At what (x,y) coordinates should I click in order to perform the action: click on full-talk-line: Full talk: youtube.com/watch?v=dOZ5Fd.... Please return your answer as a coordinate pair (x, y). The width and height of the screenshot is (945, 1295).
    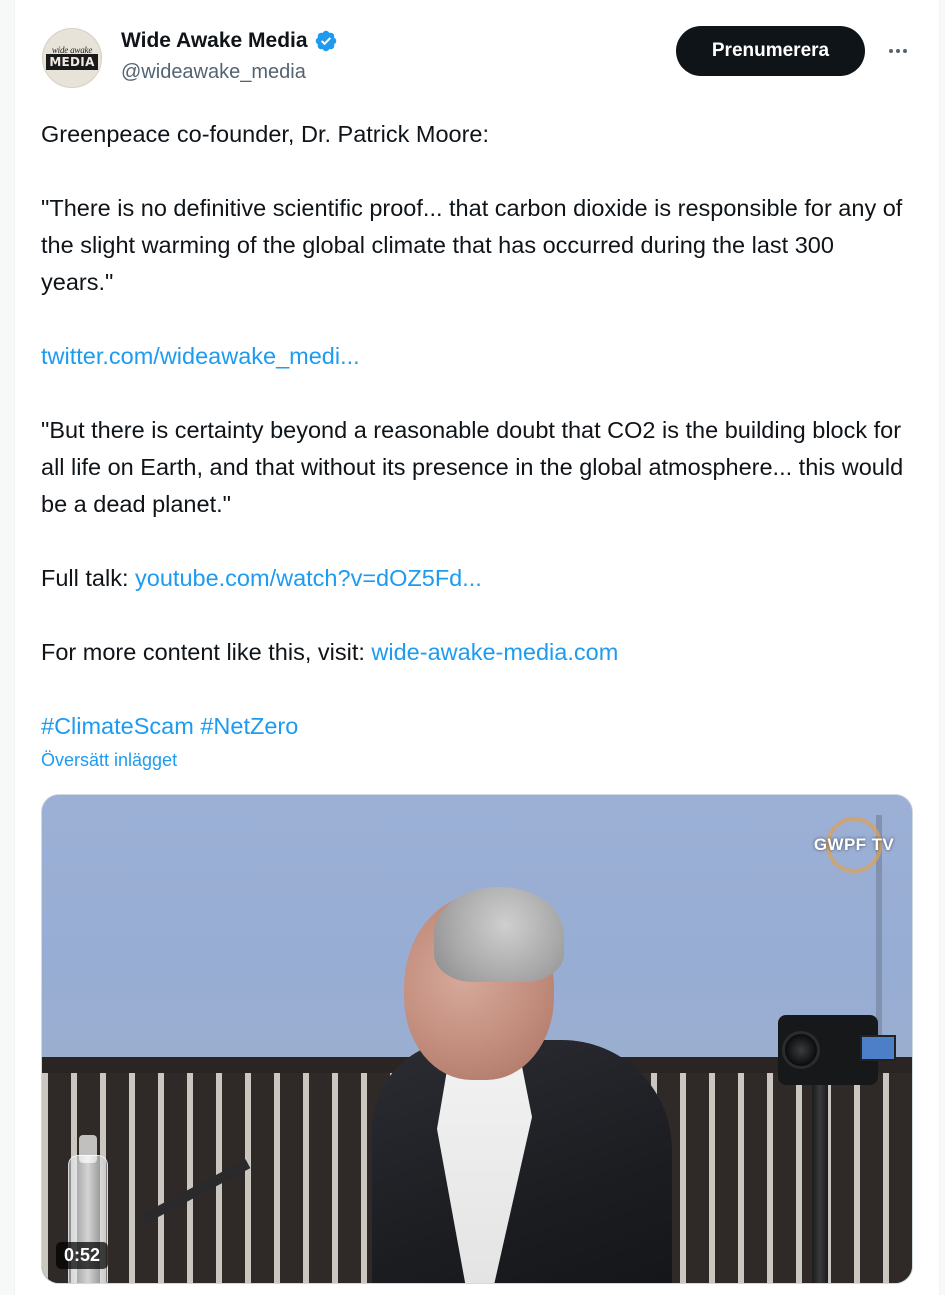
    Looking at the image, I should click on (476, 578).